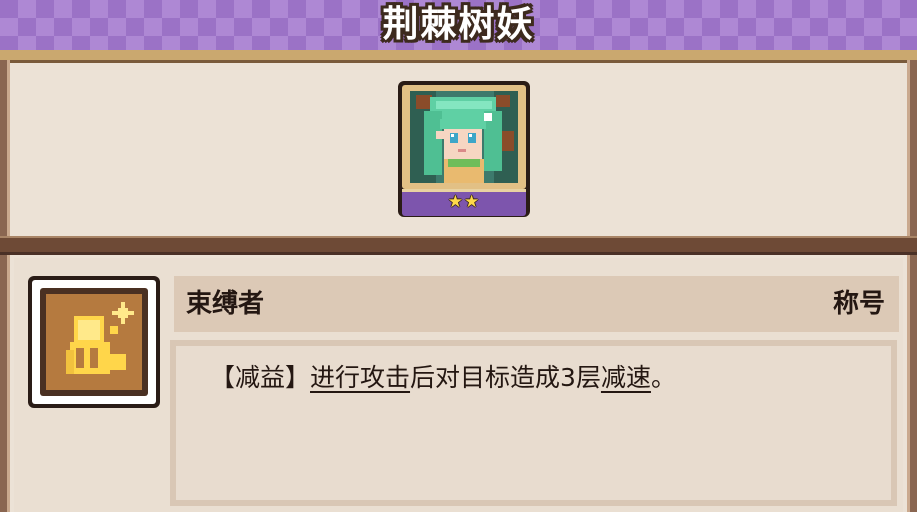 This screenshot has width=917, height=512. What do you see at coordinates (505, 377) in the screenshot?
I see `description-middle: 后对目标造成3层` at bounding box center [505, 377].